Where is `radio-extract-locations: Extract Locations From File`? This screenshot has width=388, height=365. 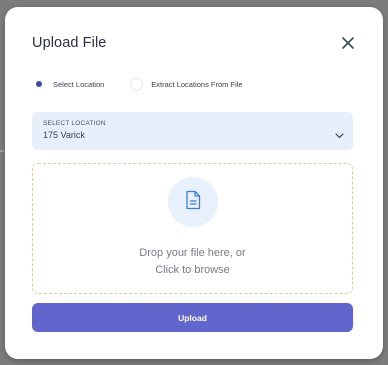
radio-extract-locations: Extract Locations From File is located at coordinates (186, 84).